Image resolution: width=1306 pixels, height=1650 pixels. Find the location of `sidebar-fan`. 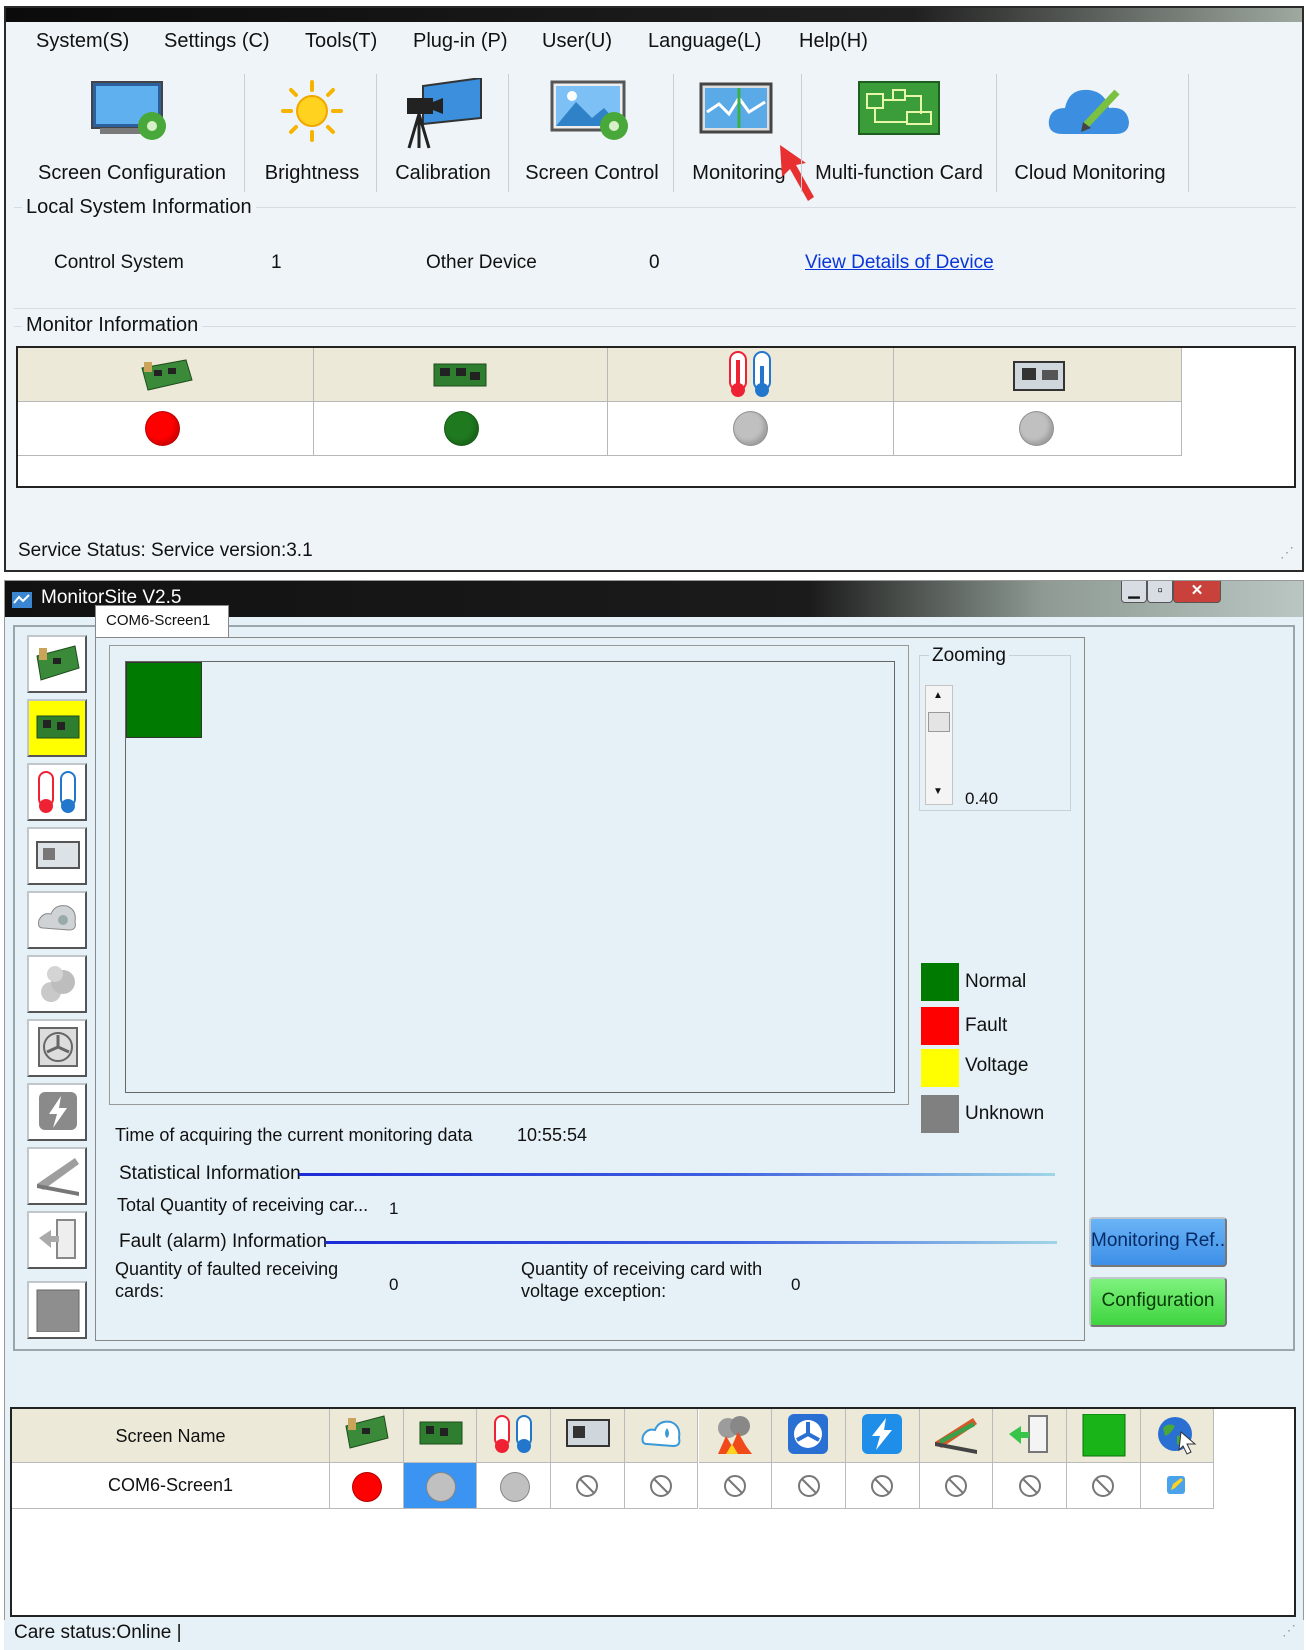

sidebar-fan is located at coordinates (57, 1048).